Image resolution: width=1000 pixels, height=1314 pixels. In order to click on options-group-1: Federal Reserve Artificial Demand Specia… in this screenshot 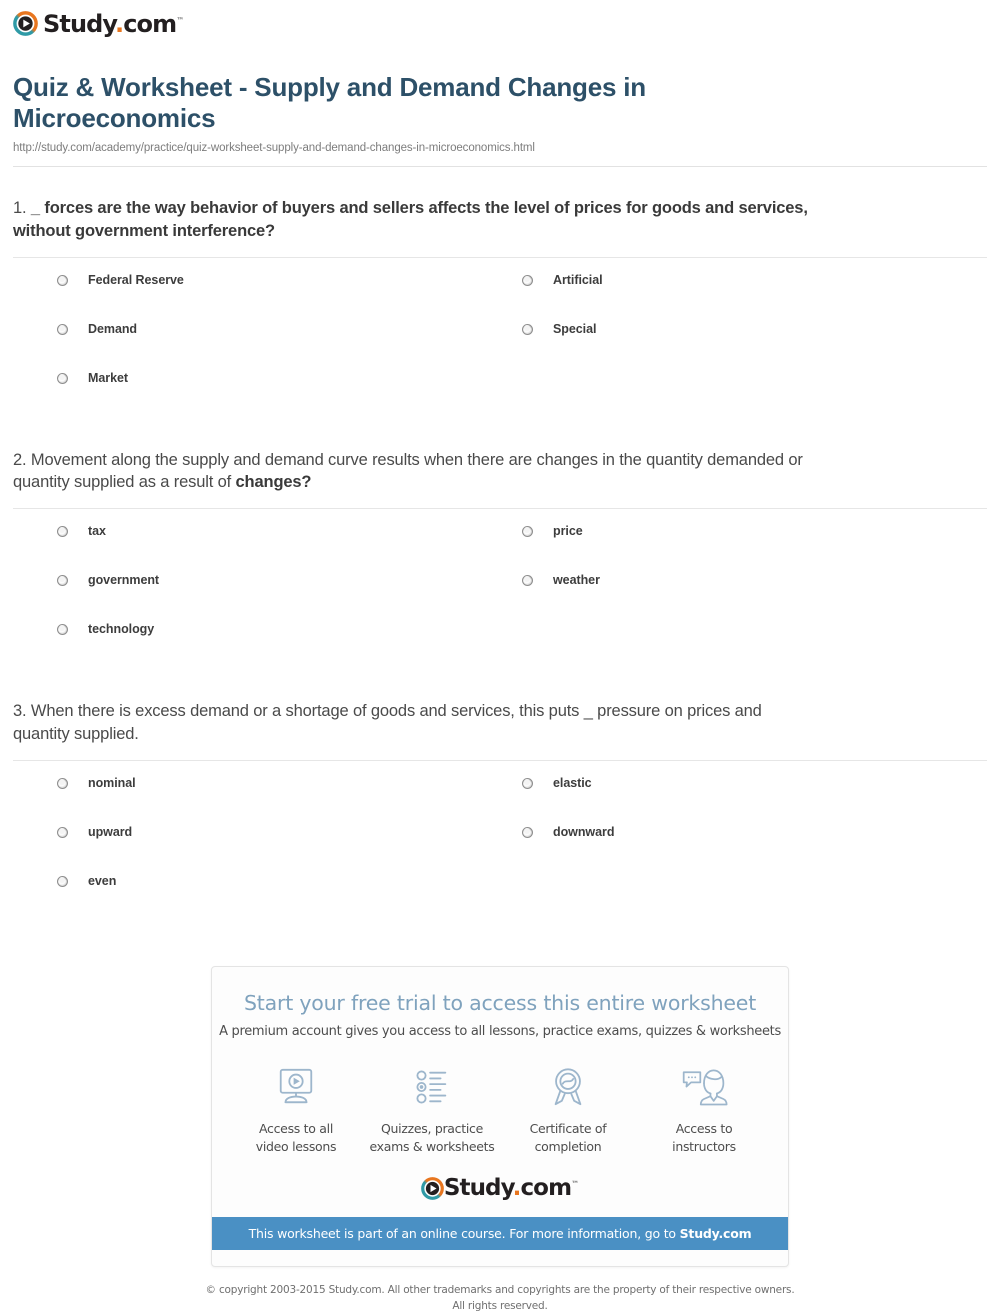, I will do `click(500, 338)`.